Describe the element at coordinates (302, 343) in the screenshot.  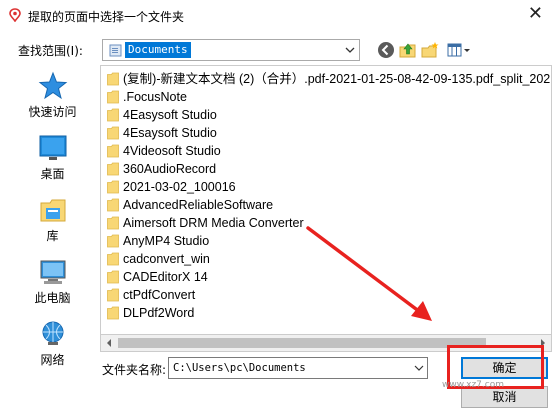
I see `scrollbar-thumb` at that location.